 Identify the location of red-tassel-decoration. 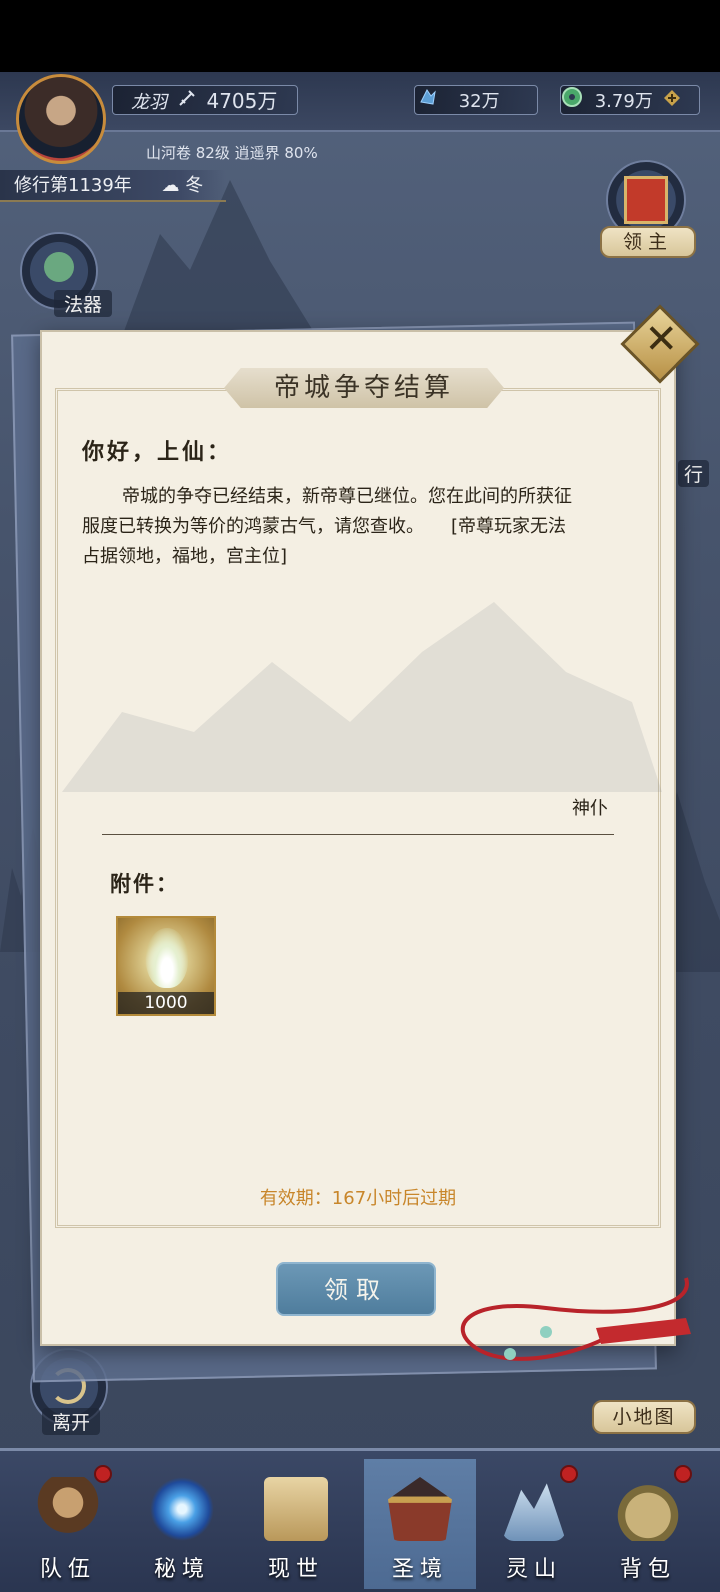
(575, 1319).